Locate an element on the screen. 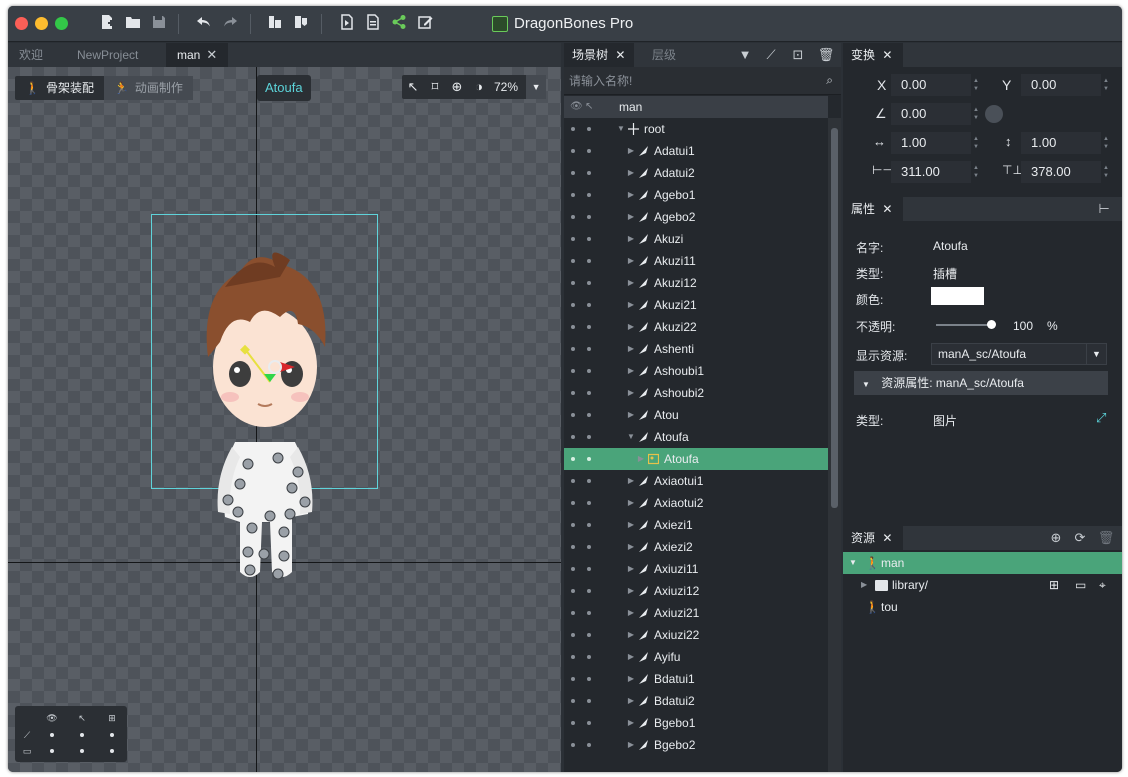  height-stepper: ▲ ▼ is located at coordinates (1106, 172).